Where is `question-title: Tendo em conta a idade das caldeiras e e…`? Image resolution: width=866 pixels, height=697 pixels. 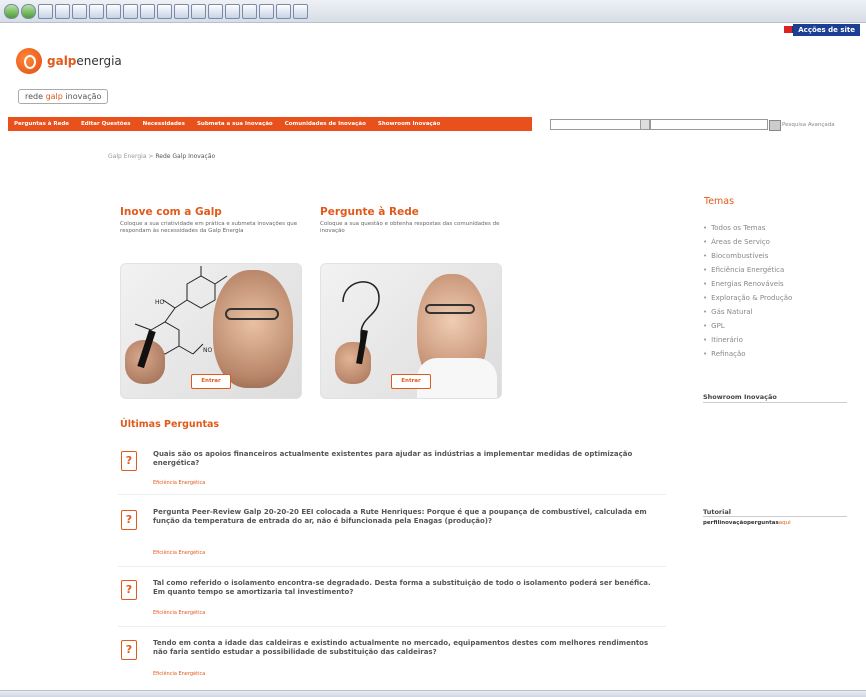
question-title: Tendo em conta a idade das caldeiras e e… is located at coordinates (408, 648).